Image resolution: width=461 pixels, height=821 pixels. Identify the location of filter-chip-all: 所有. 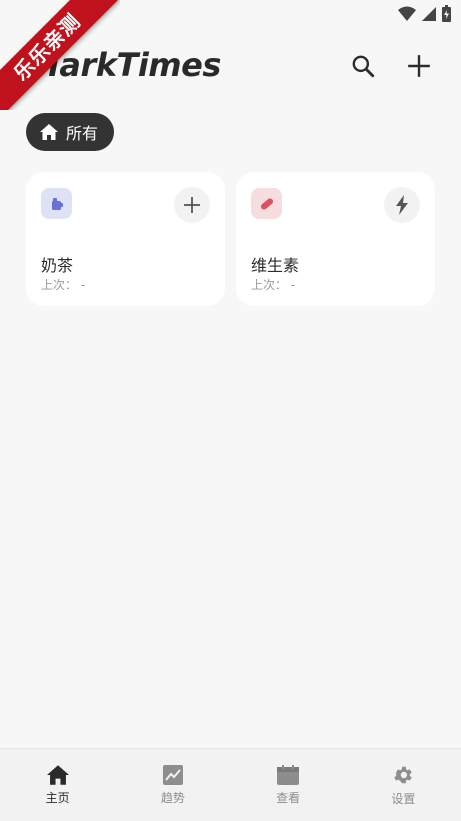
(70, 132).